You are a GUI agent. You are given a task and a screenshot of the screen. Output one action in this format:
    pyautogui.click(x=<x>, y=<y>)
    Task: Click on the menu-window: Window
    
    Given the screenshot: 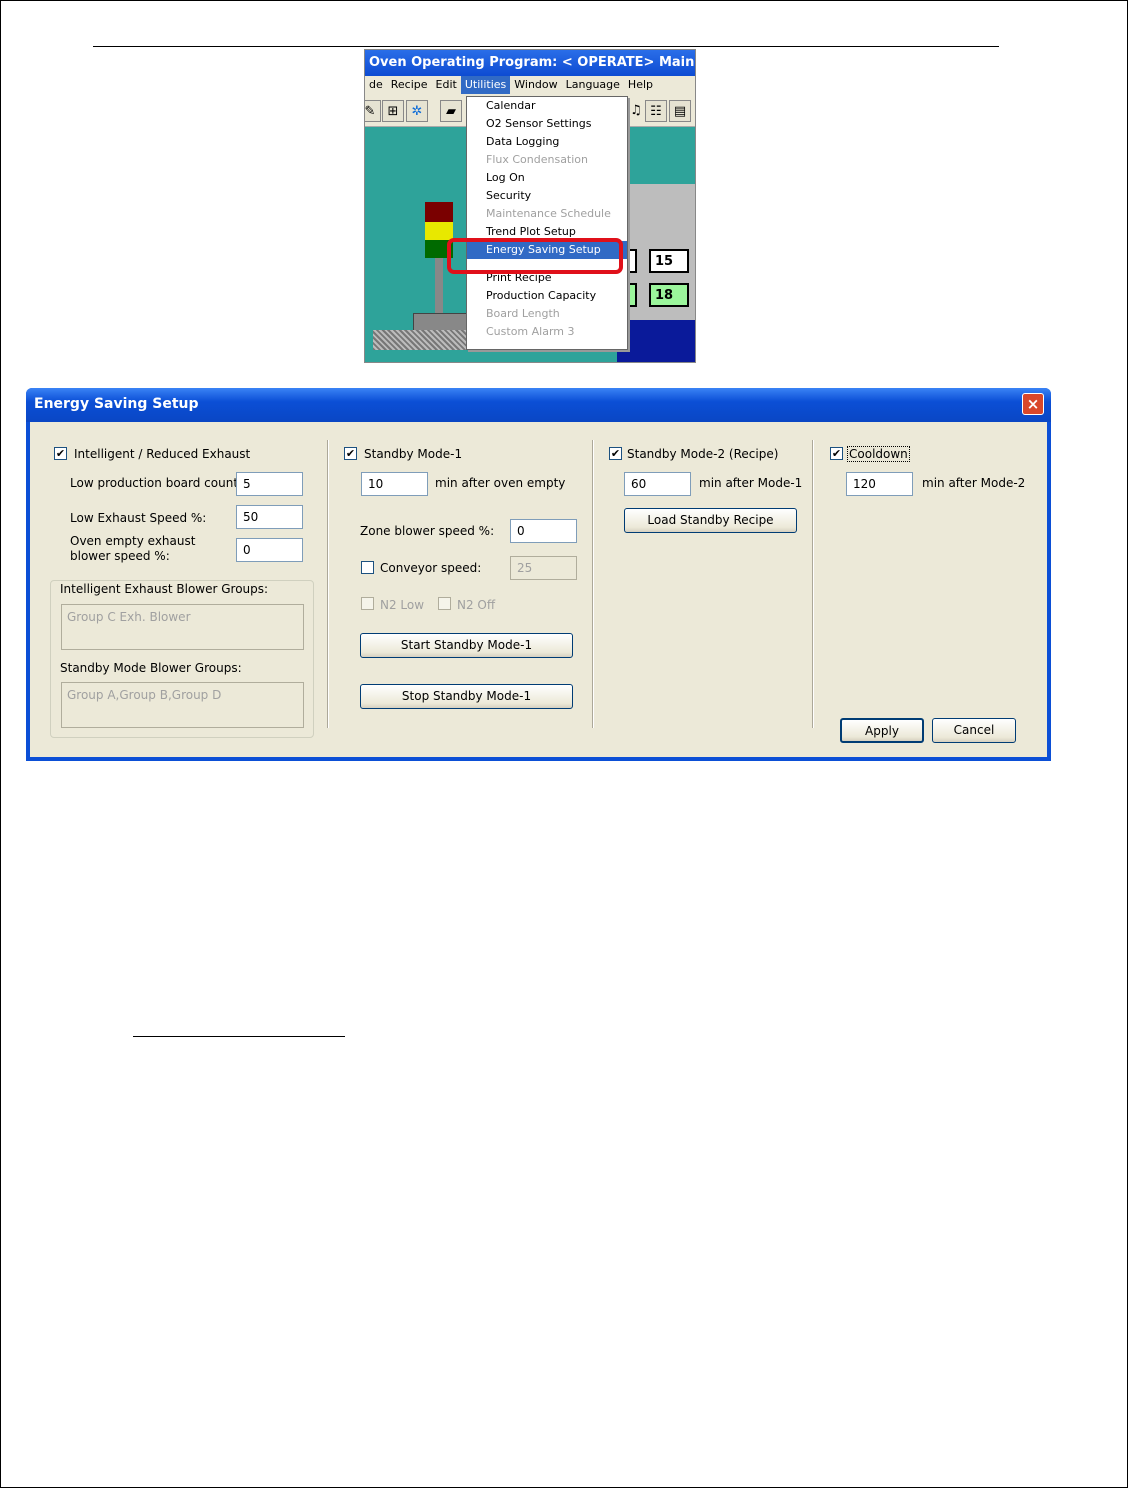 What is the action you would take?
    pyautogui.click(x=535, y=85)
    